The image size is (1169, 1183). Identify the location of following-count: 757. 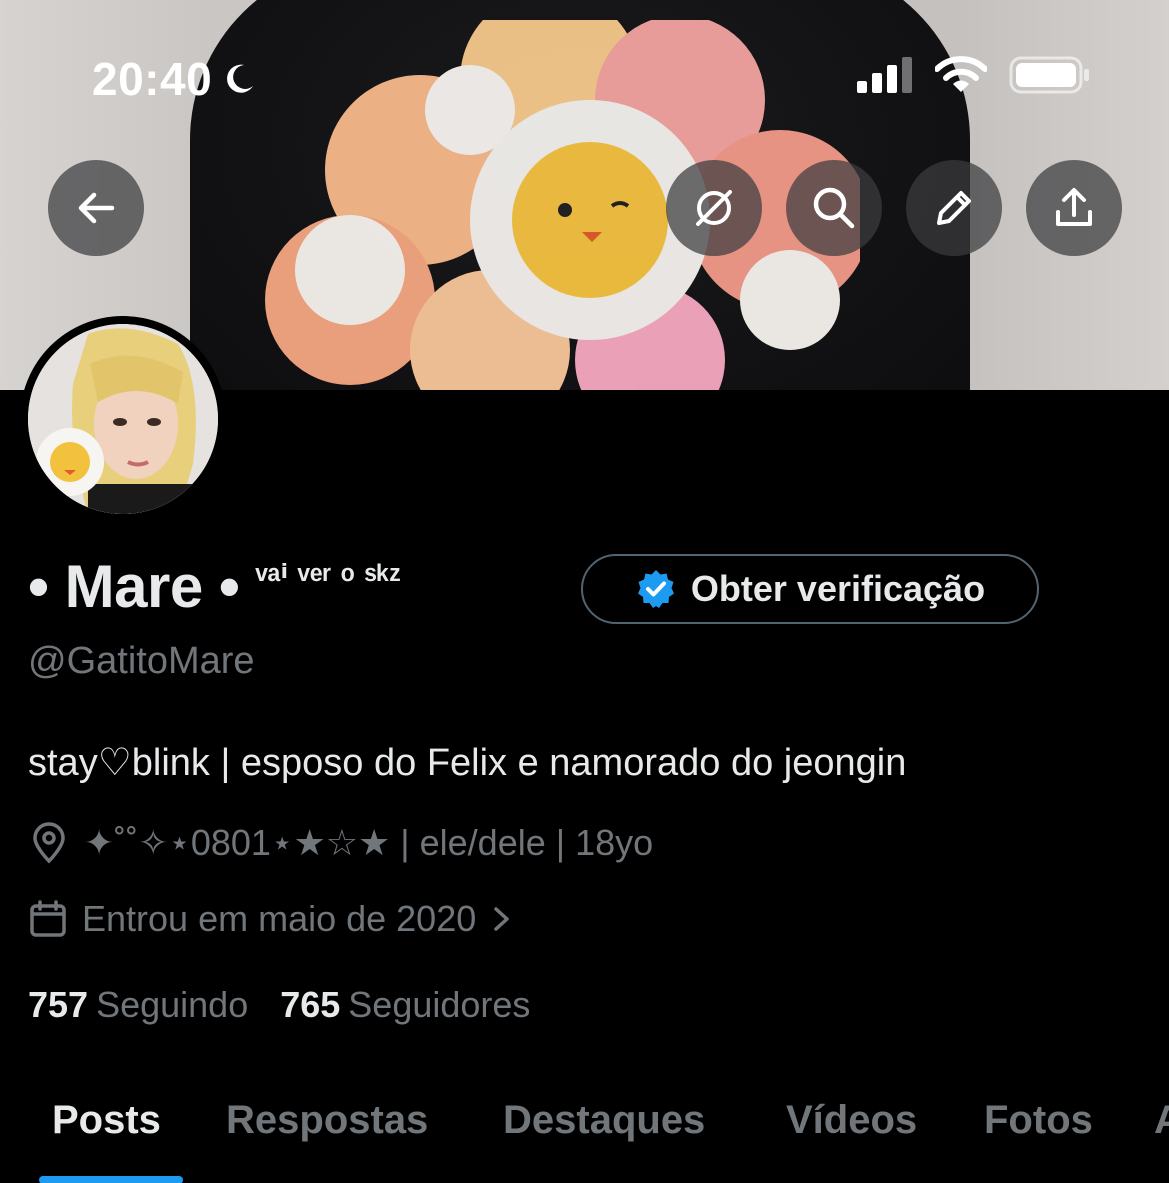
(58, 1004).